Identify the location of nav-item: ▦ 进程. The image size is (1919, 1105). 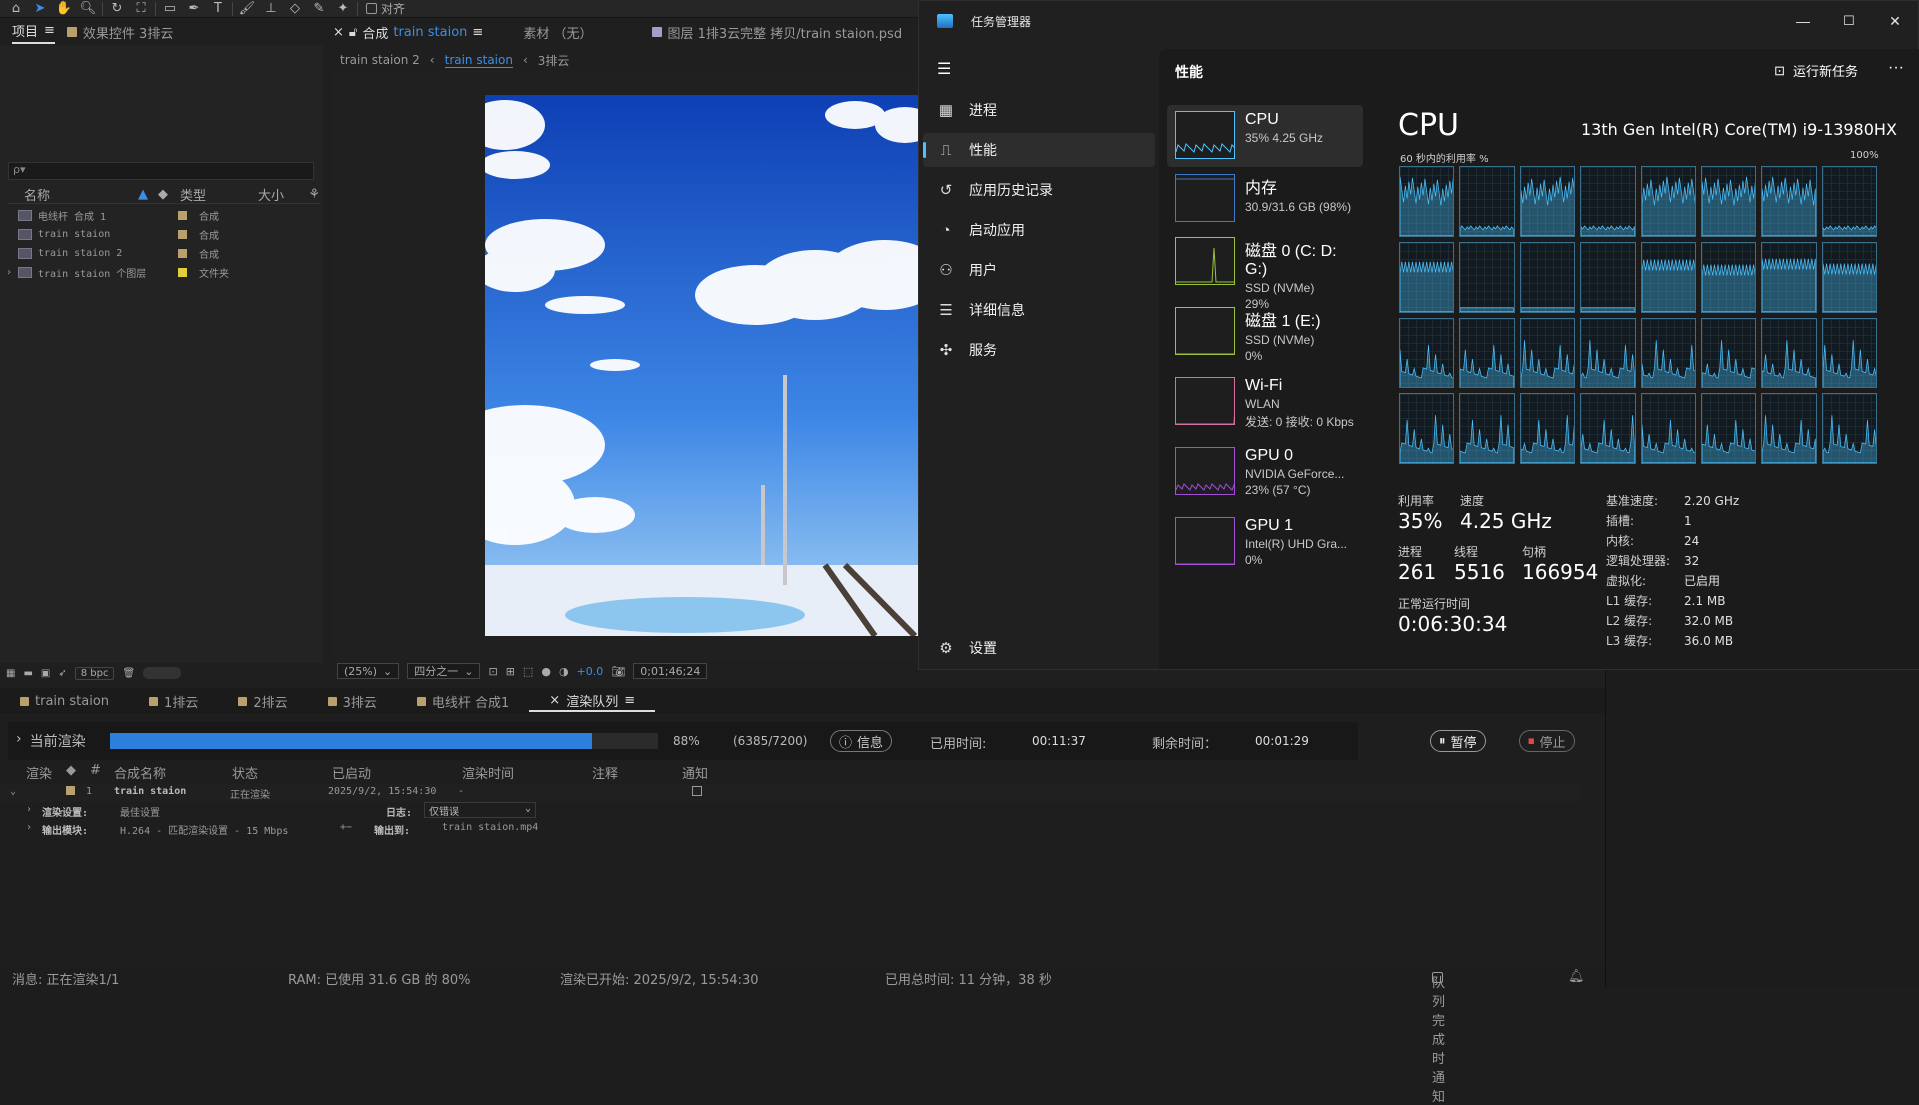
(1039, 110).